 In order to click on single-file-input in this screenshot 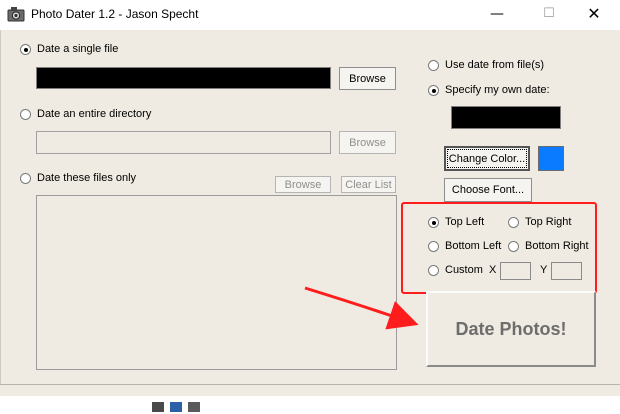, I will do `click(183, 78)`.